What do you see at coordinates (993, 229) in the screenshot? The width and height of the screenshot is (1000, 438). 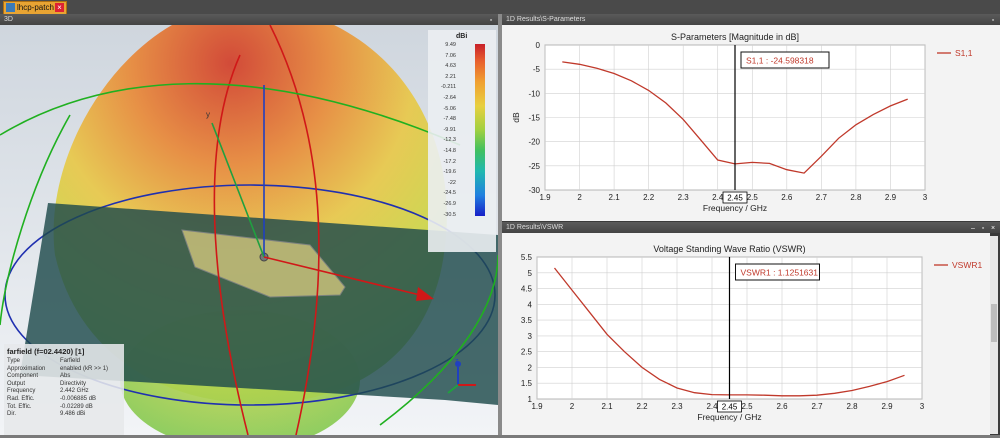 I see `close-icon: ×` at bounding box center [993, 229].